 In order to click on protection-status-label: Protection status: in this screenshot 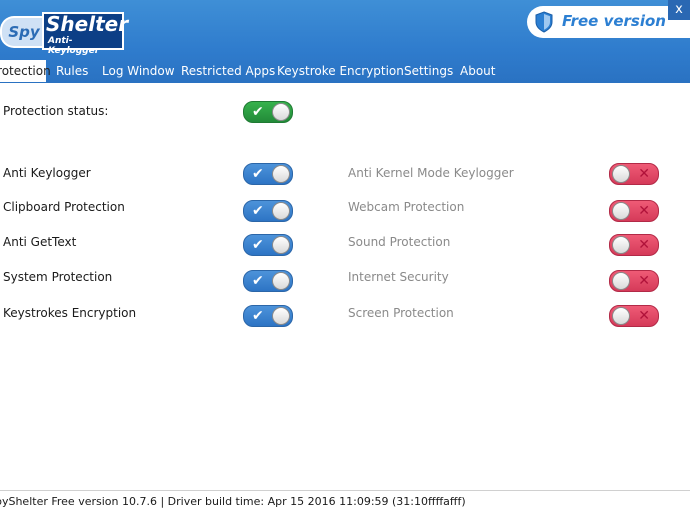, I will do `click(56, 111)`.